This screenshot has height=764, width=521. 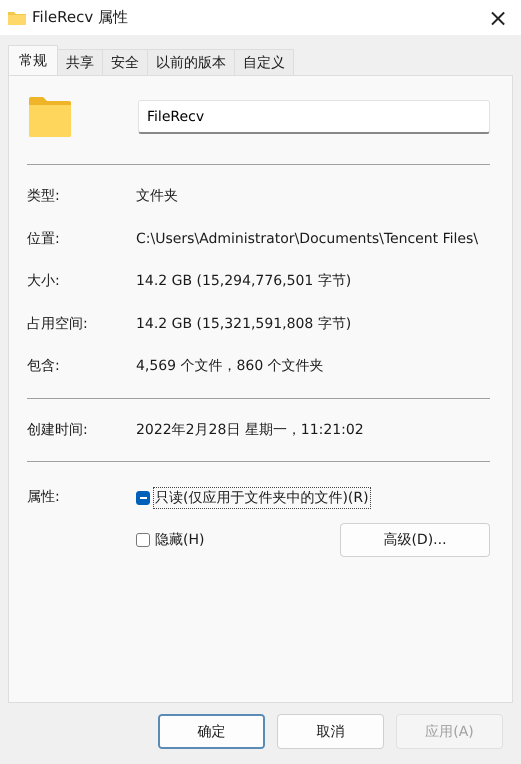 What do you see at coordinates (157, 196) in the screenshot?
I see `field-value: 文件夹` at bounding box center [157, 196].